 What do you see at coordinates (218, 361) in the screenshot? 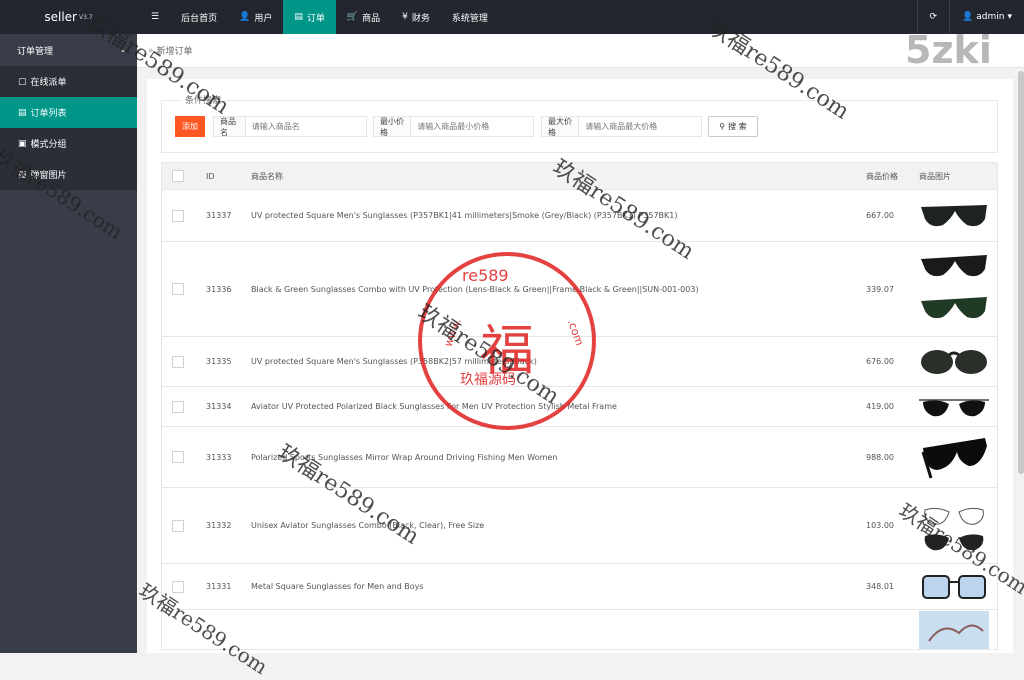
I see `row-id: 31335` at bounding box center [218, 361].